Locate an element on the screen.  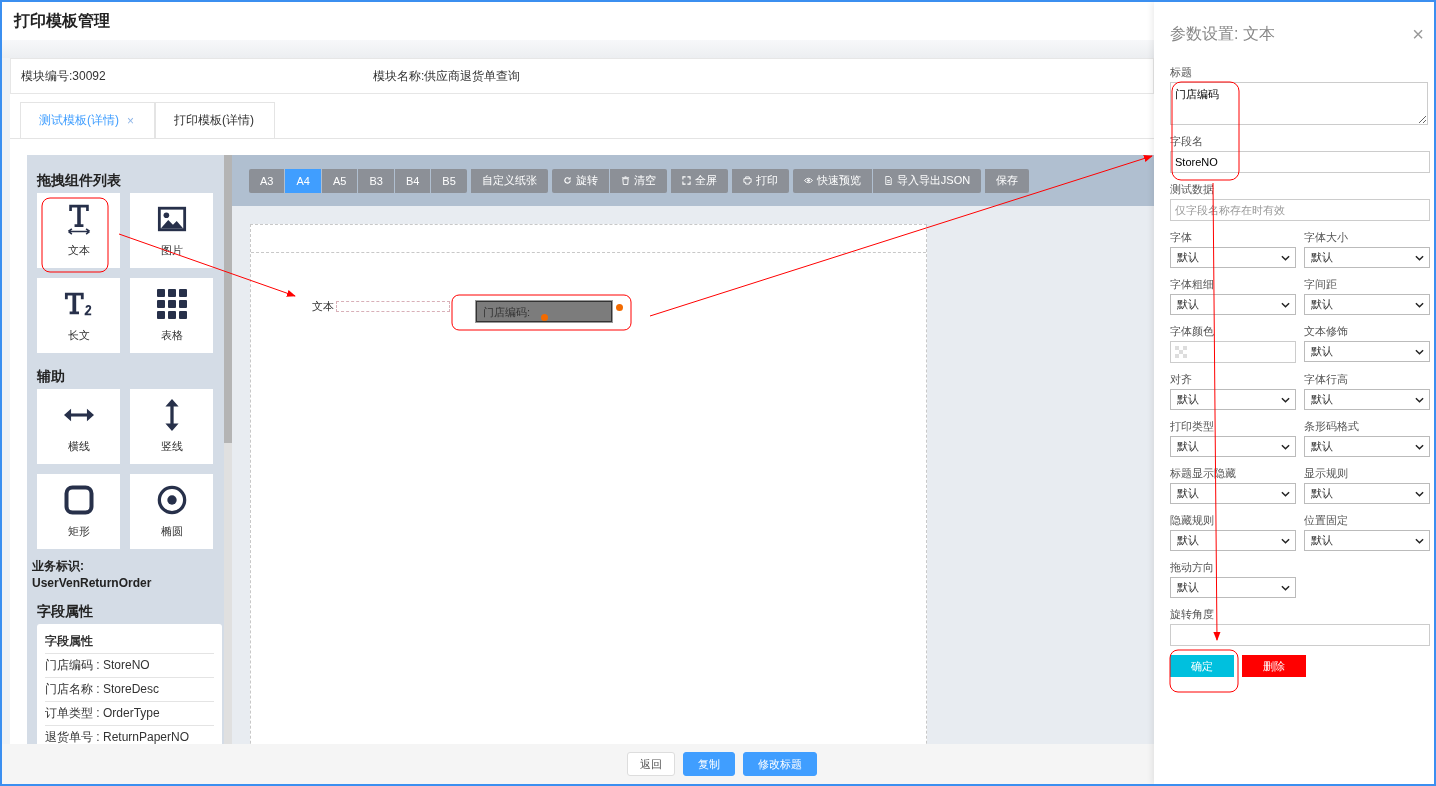
field-label: 旋转角度 is located at coordinates (1192, 614).